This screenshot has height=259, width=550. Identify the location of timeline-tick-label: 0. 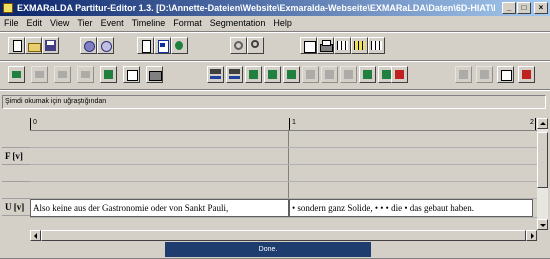
(35, 122).